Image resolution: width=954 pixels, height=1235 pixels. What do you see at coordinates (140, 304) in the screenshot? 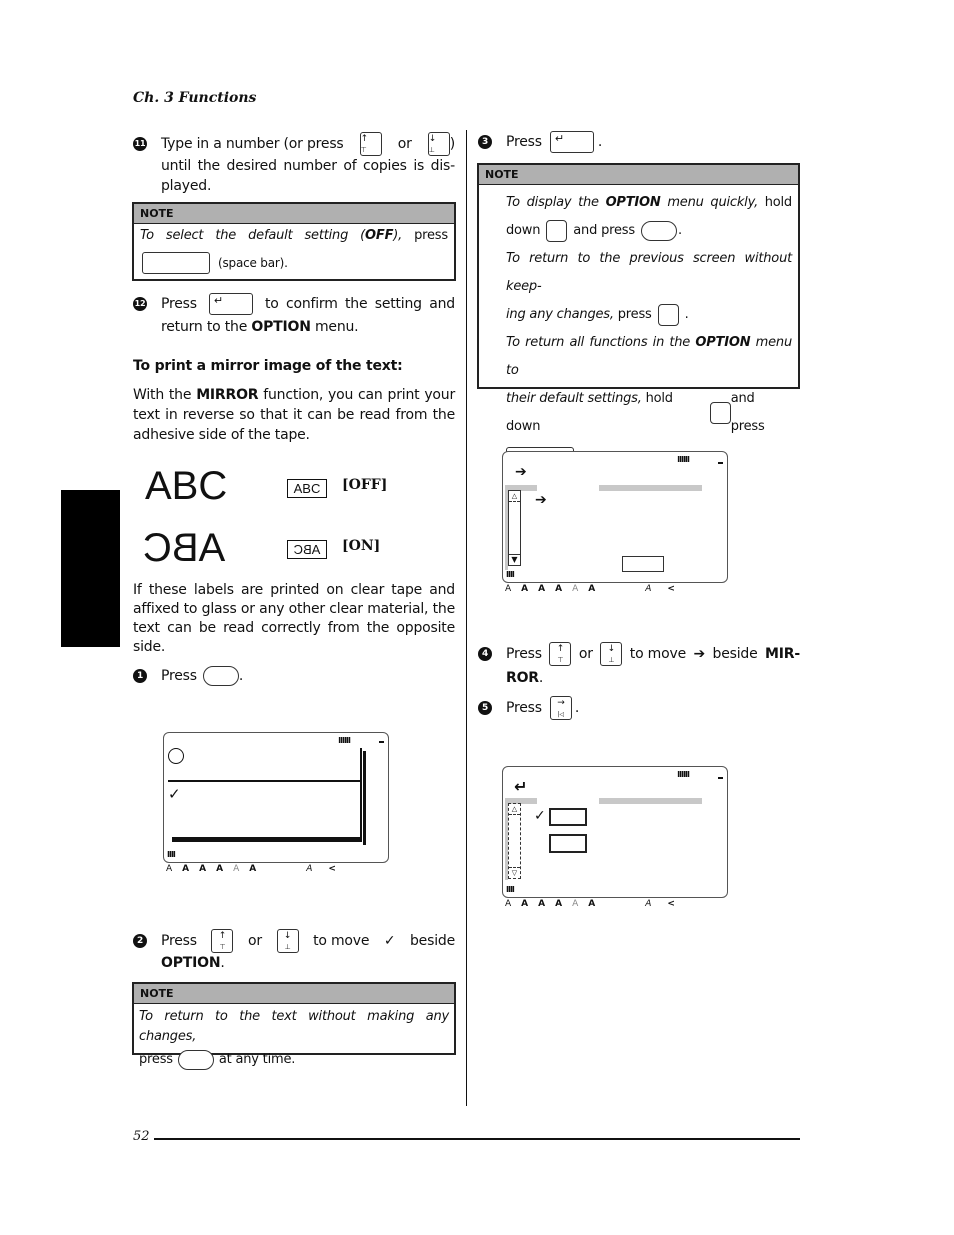
I see `step-number: 12` at bounding box center [140, 304].